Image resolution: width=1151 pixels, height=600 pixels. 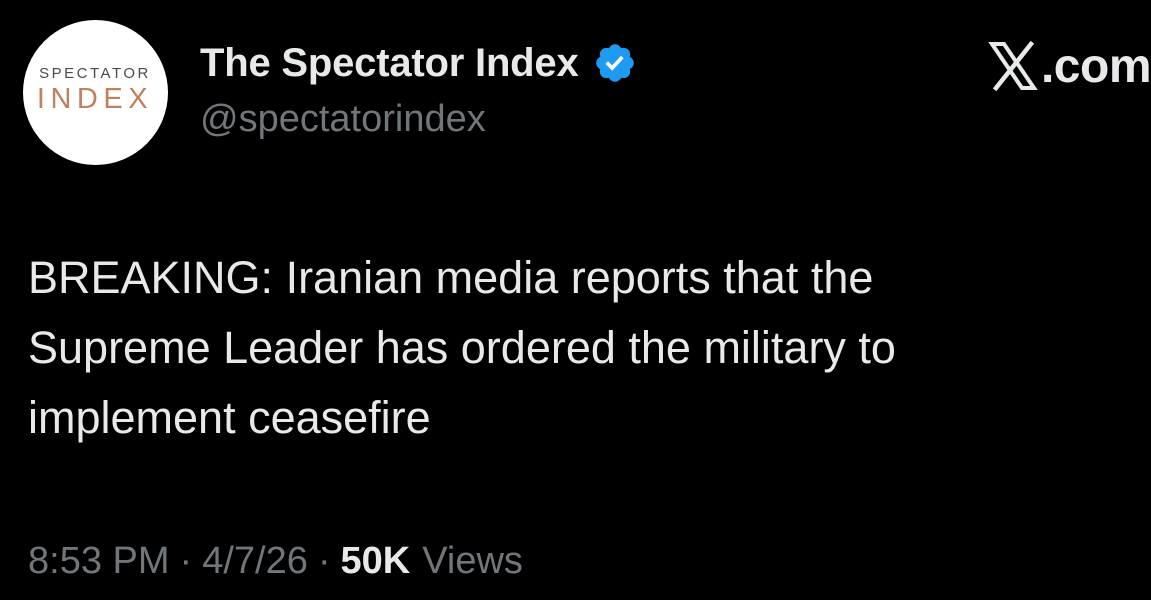 I want to click on tweet-time: 8:53 PM, so click(x=99, y=561).